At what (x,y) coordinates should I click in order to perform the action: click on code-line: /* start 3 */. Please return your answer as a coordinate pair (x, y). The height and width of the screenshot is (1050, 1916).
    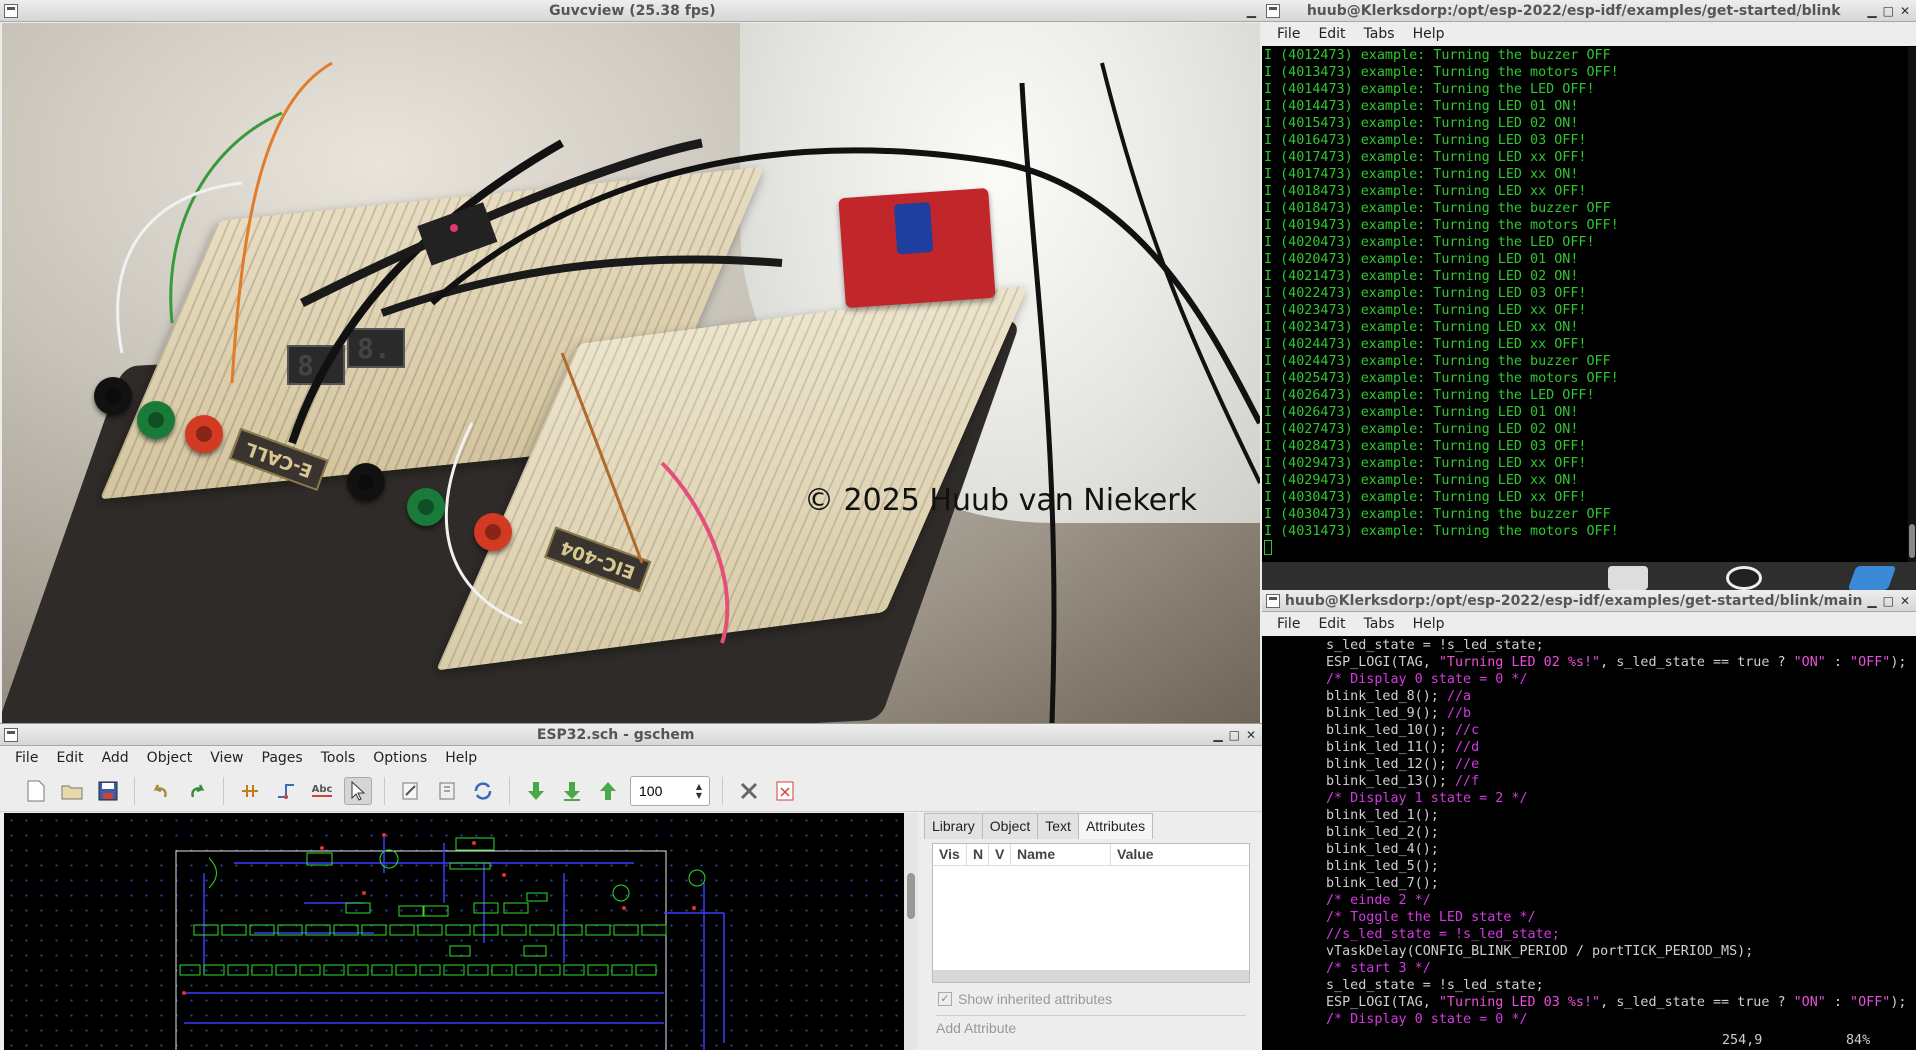
    Looking at the image, I should click on (1621, 968).